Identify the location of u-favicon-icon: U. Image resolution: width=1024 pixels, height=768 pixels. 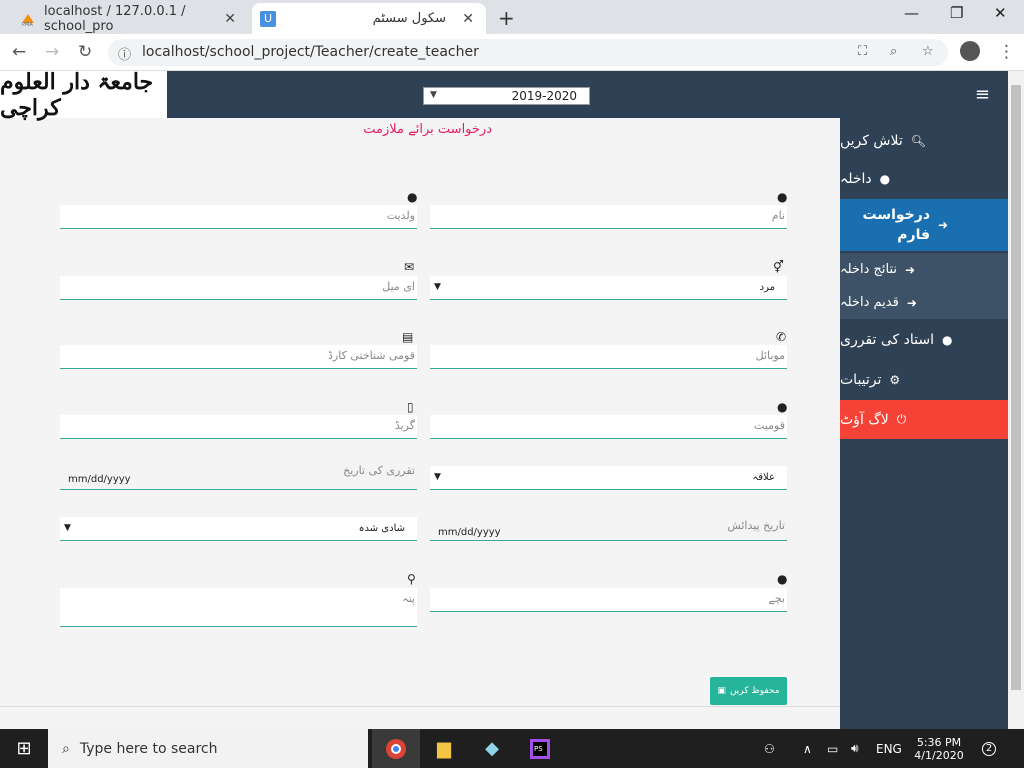
(268, 18).